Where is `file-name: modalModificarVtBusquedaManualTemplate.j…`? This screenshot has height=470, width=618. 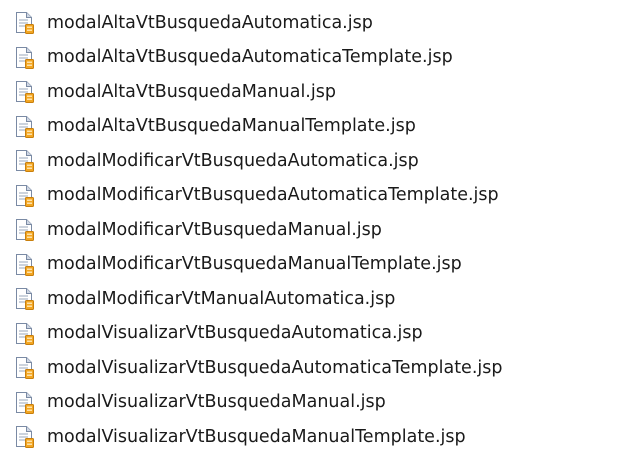
file-name: modalModificarVtBusquedaManualTemplate.j… is located at coordinates (254, 264).